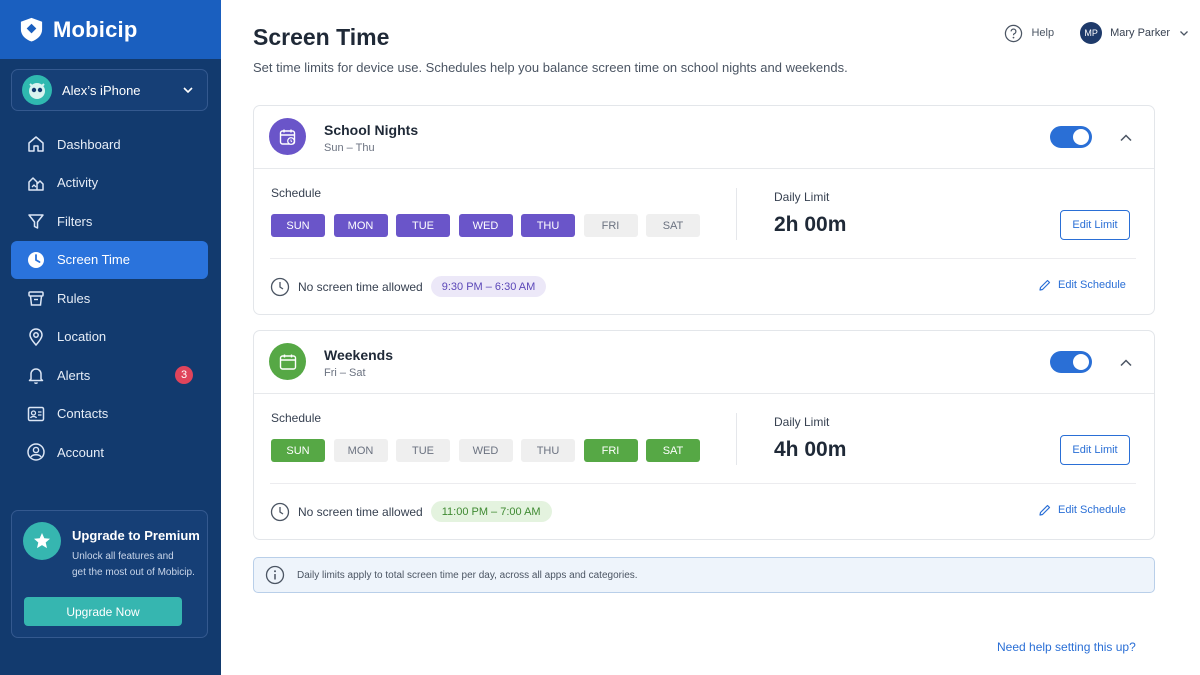  I want to click on card-header: Weekends Fri – Sat, so click(704, 362).